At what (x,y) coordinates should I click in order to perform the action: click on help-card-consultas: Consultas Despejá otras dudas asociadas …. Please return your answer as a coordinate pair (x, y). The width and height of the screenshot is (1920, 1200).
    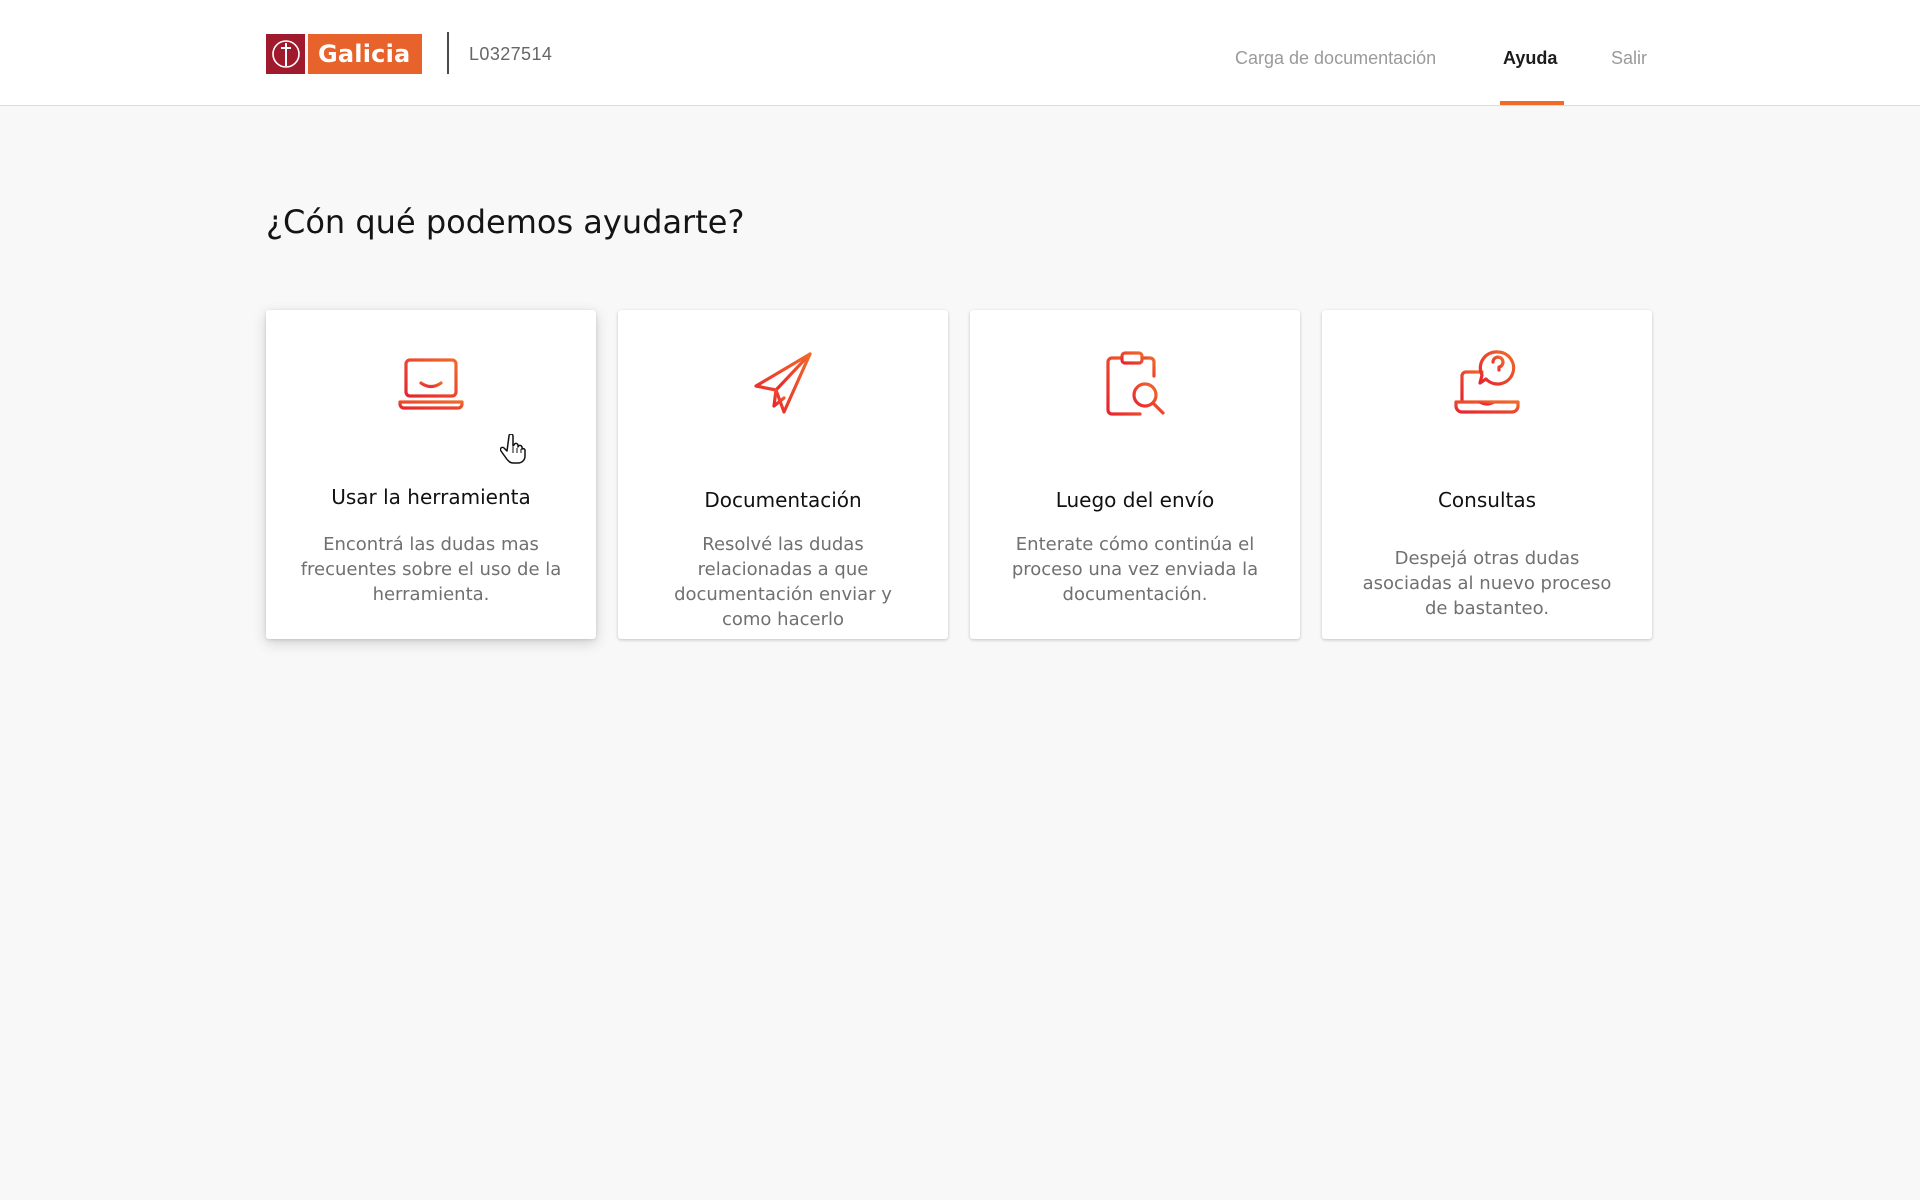
    Looking at the image, I should click on (1487, 474).